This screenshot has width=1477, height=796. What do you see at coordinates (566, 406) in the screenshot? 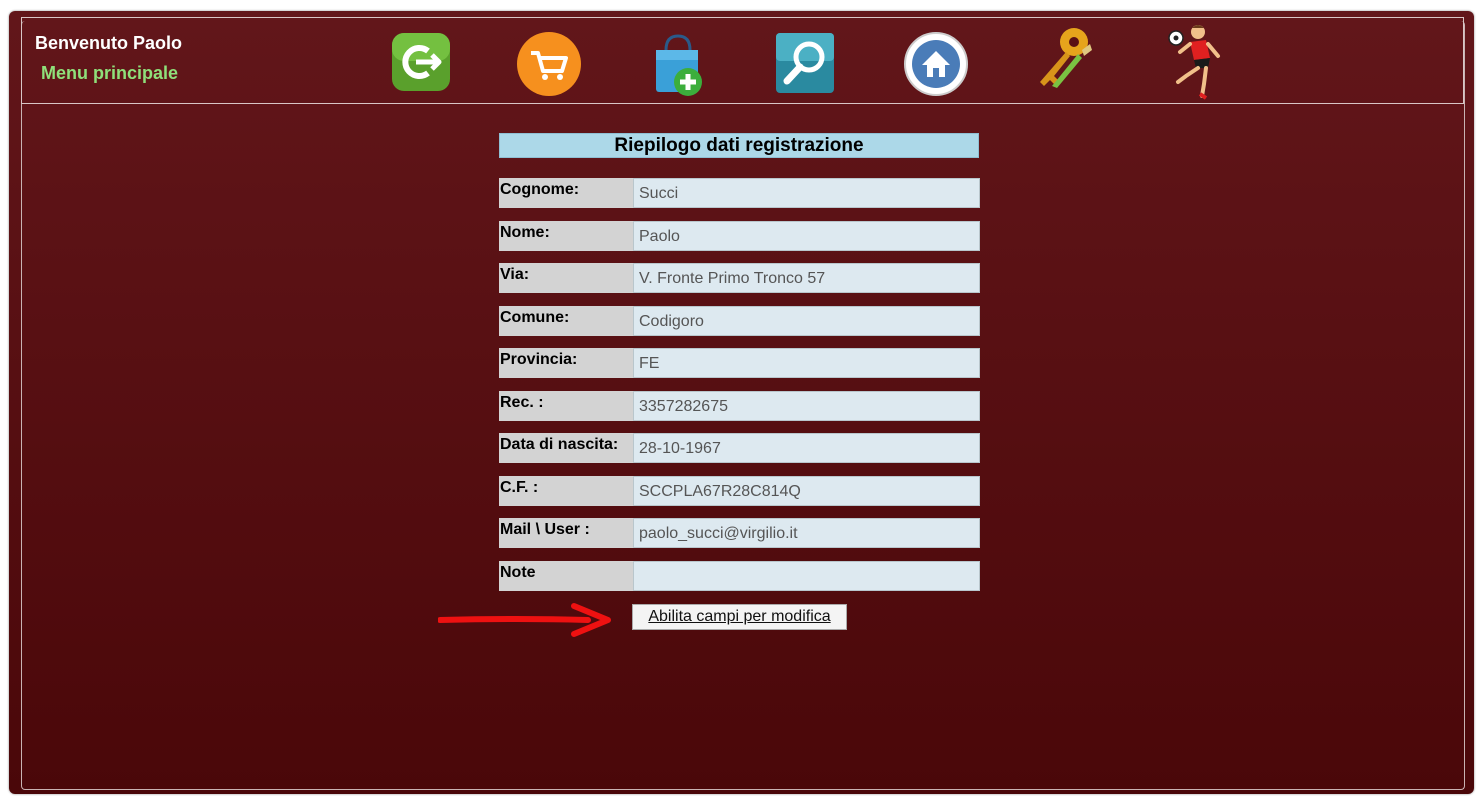
I see `field-label: Rec. :` at bounding box center [566, 406].